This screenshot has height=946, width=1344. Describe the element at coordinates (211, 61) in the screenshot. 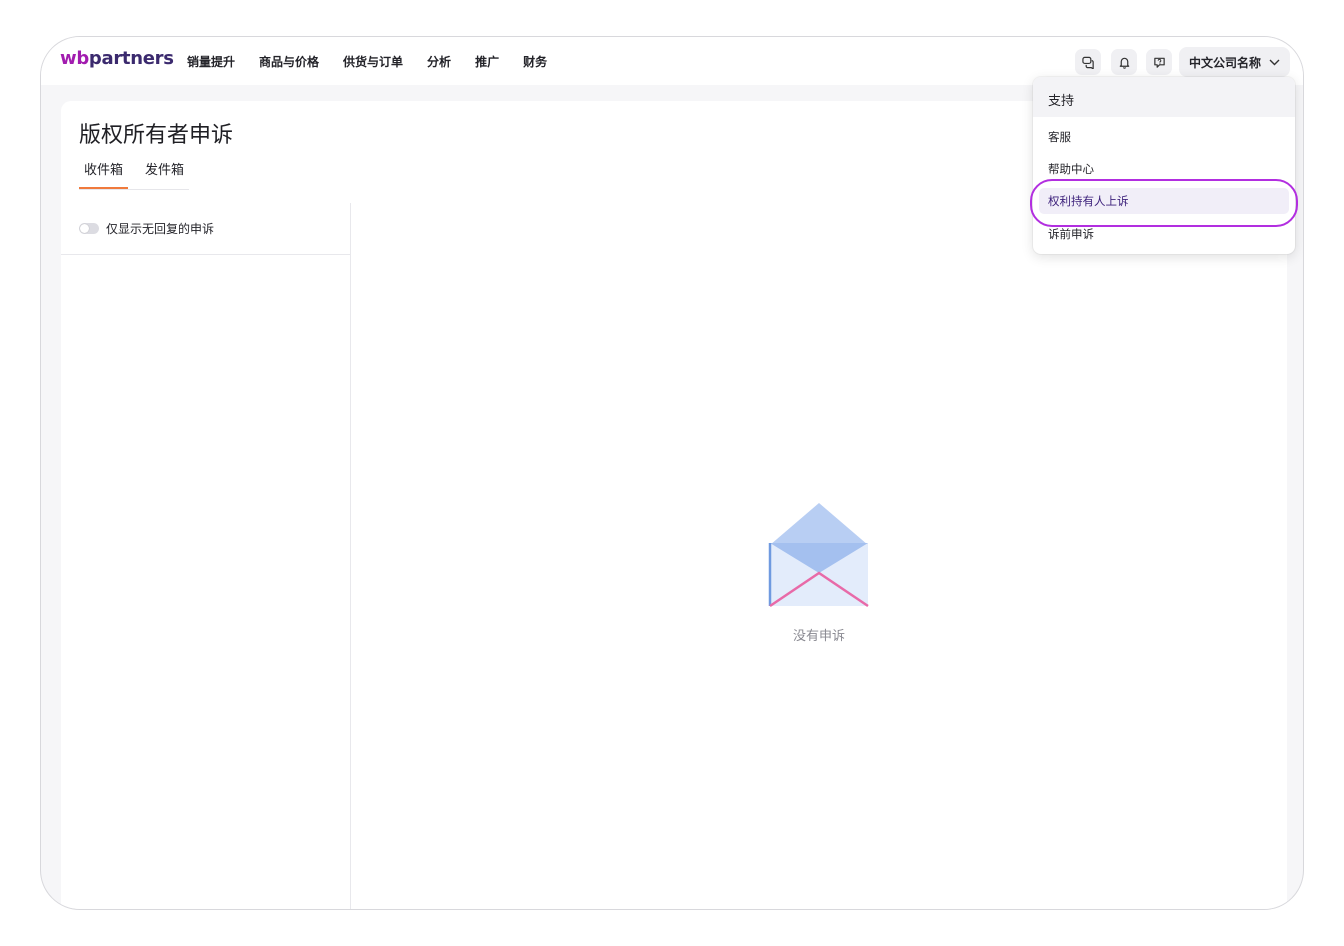

I see `nav-item-sales-boost: 销量提升` at that location.